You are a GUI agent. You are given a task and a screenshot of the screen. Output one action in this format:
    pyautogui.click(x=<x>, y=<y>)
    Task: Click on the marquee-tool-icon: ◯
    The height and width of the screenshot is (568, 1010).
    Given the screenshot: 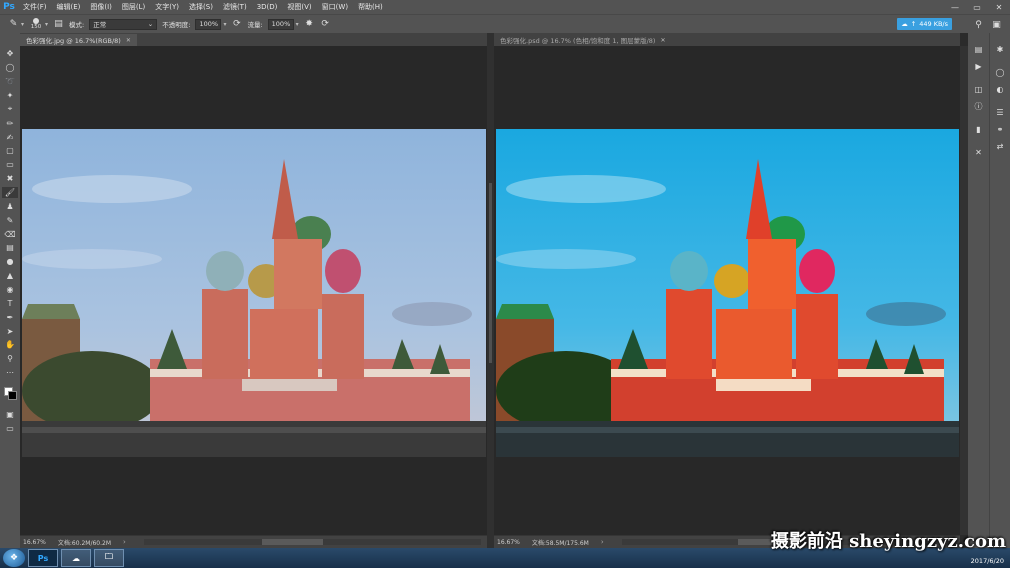 What is the action you would take?
    pyautogui.click(x=10, y=68)
    